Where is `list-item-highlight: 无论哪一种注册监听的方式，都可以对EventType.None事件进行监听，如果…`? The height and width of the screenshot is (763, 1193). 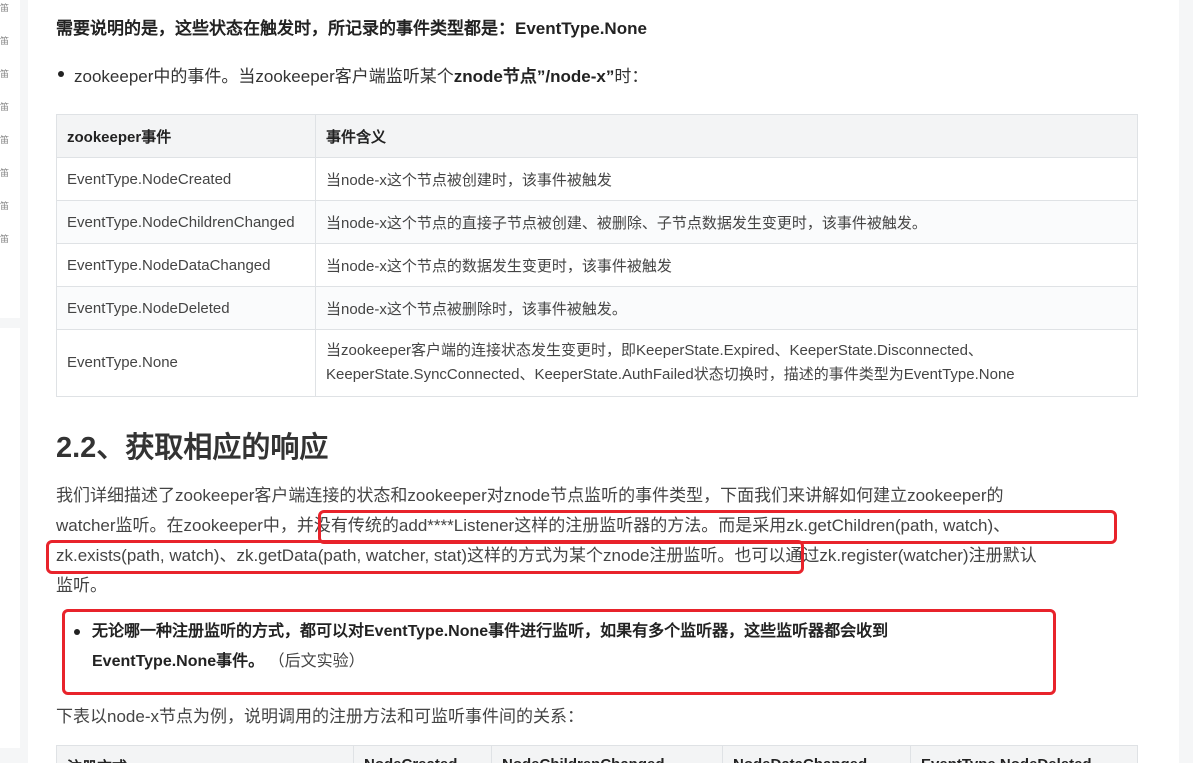 list-item-highlight: 无论哪一种注册监听的方式，都可以对EventType.None事件进行监听，如果… is located at coordinates (563, 647).